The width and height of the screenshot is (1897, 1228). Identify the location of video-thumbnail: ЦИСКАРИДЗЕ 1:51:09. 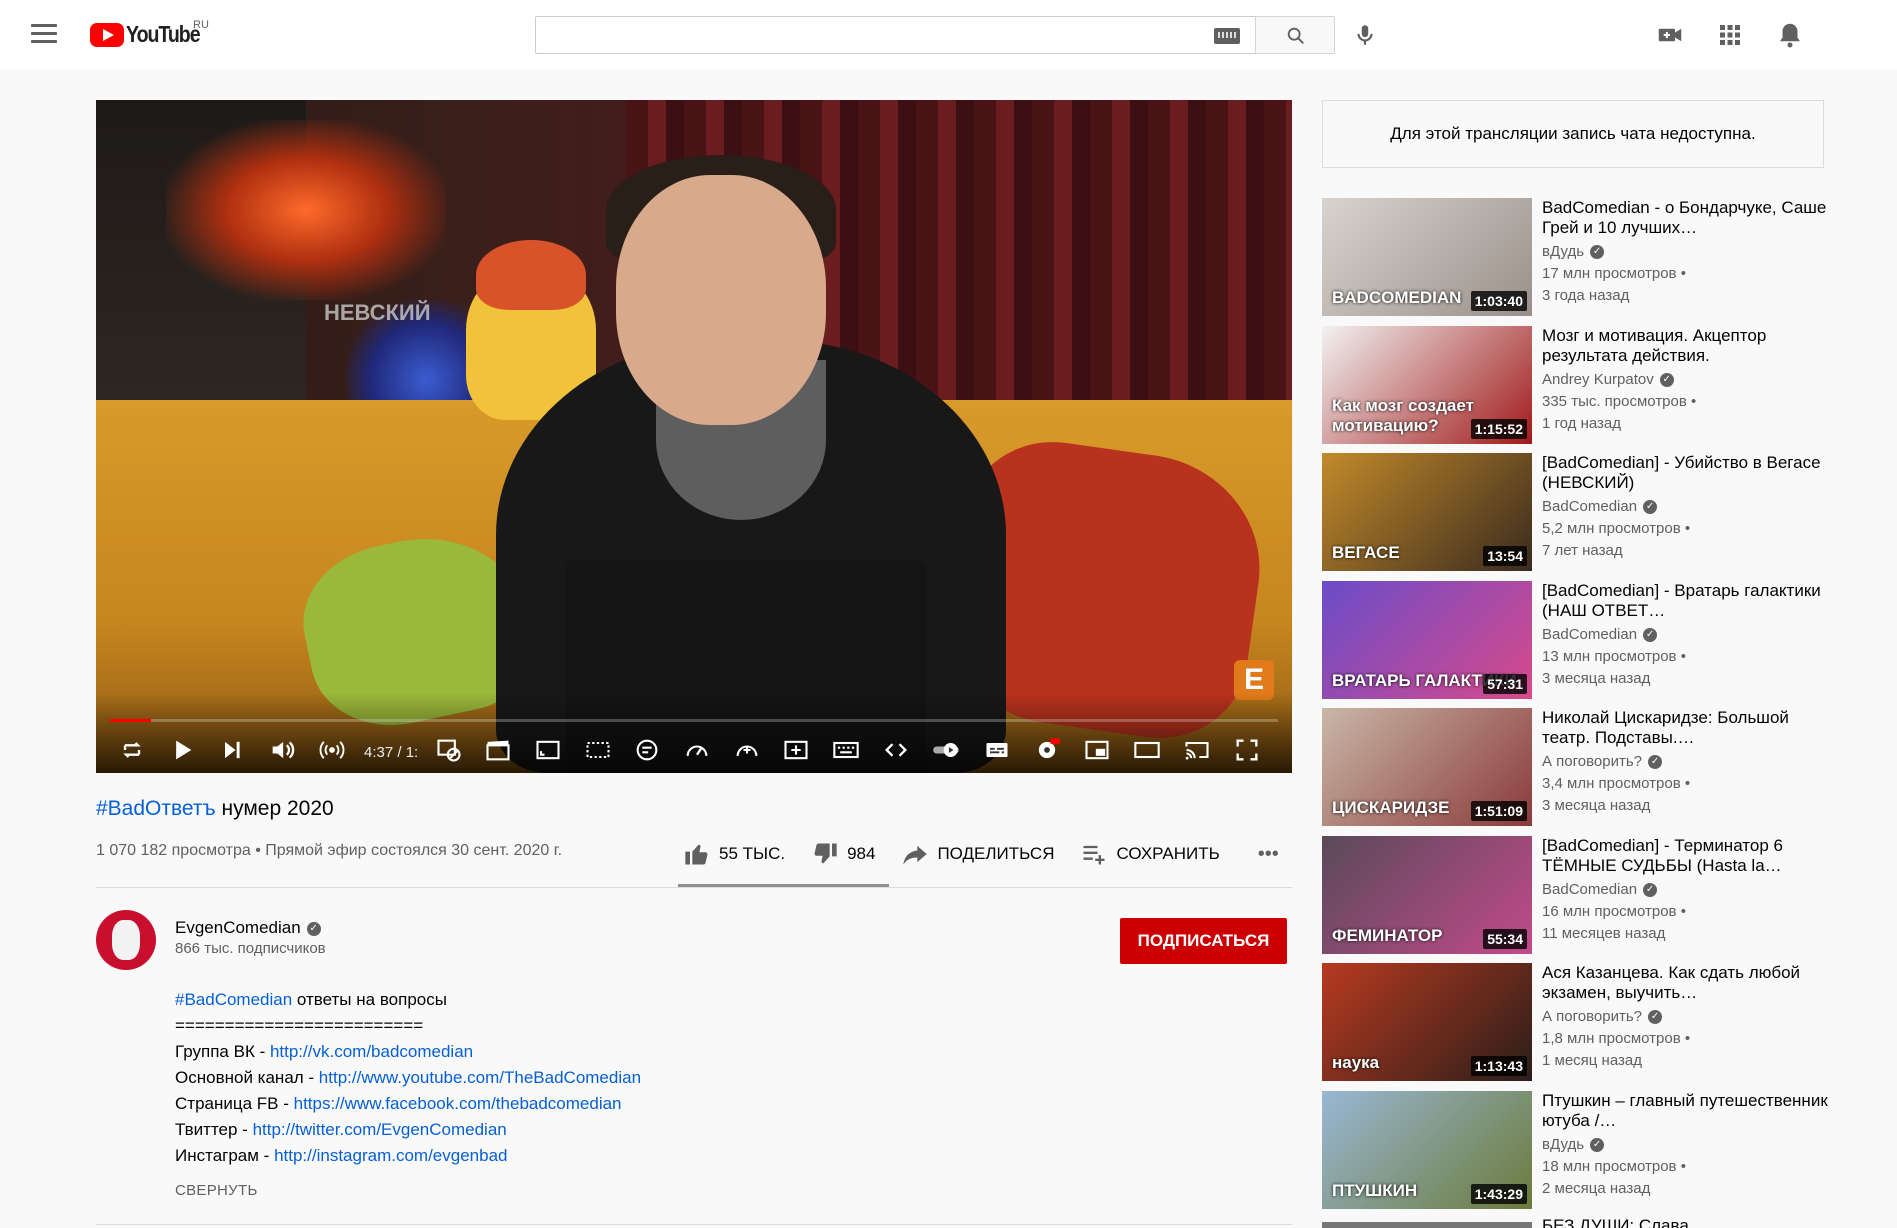
(1427, 767).